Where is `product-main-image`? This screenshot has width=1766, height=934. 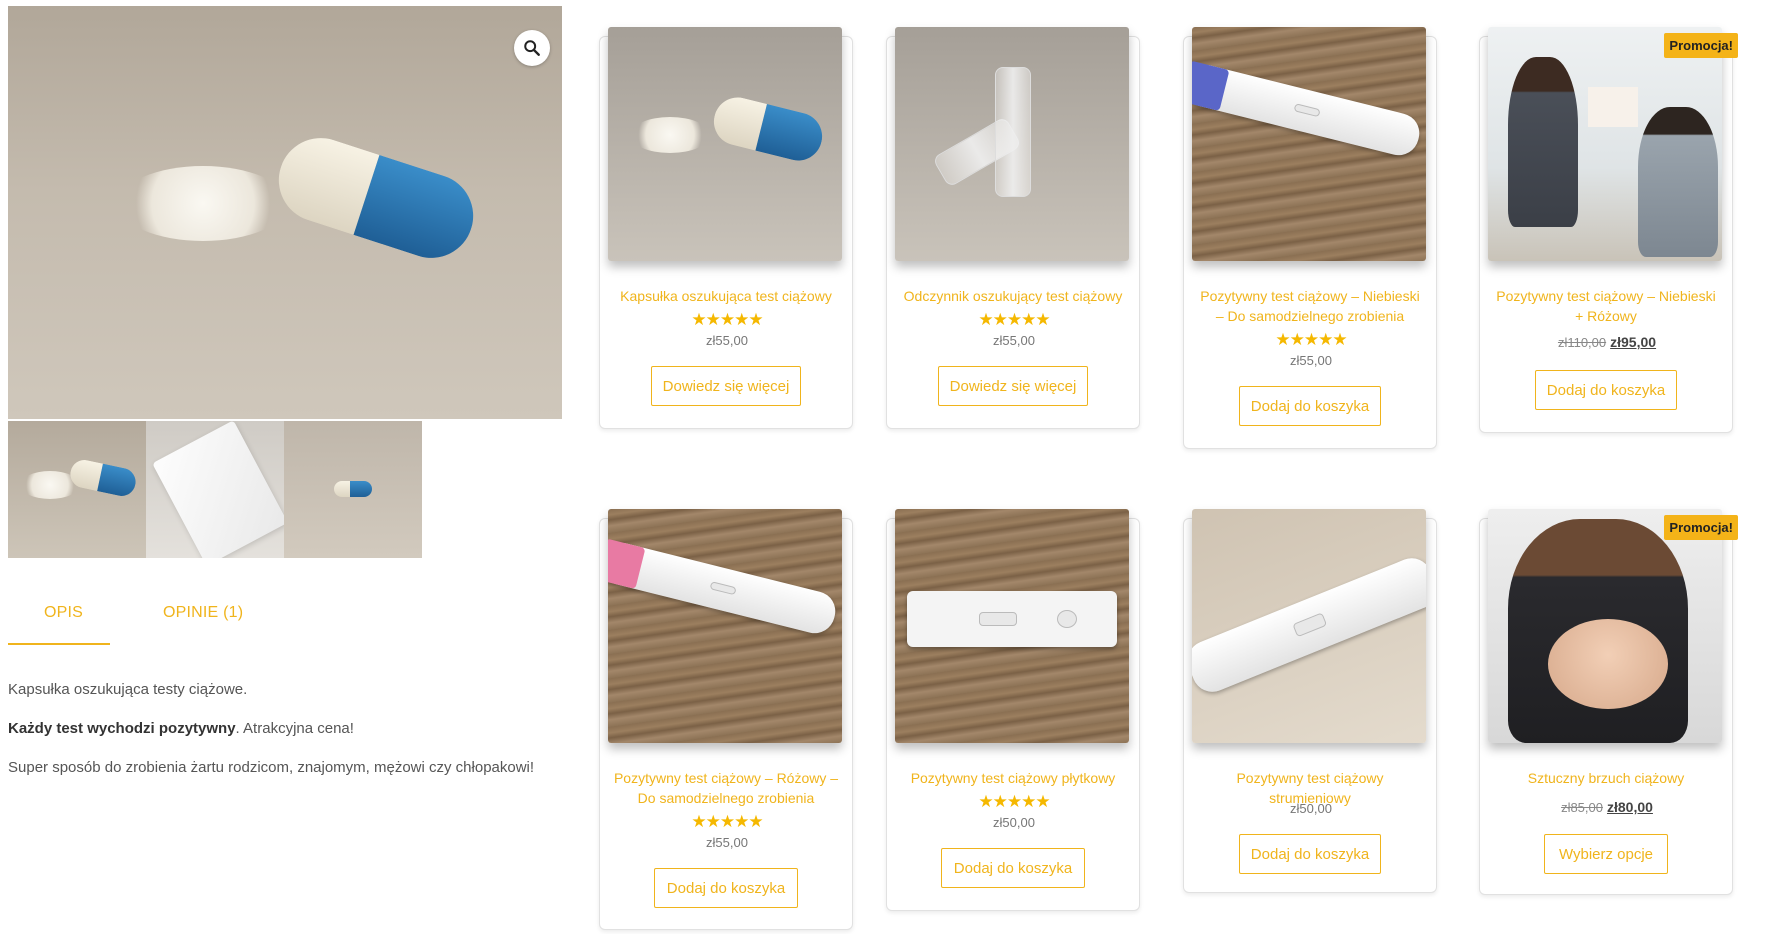 product-main-image is located at coordinates (285, 212).